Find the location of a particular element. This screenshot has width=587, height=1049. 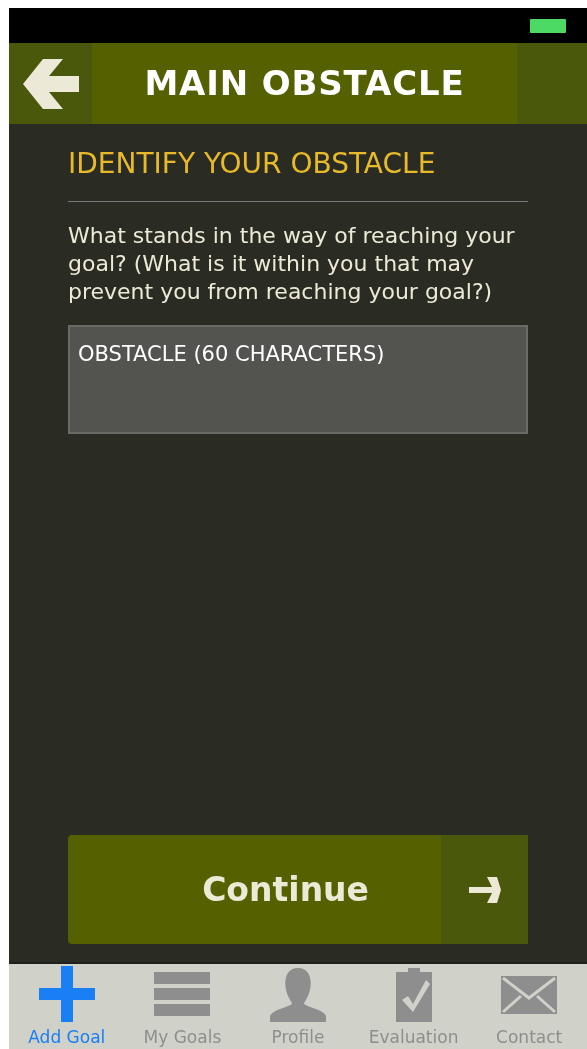

tab-bar-item: Add Goal is located at coordinates (67, 1006).